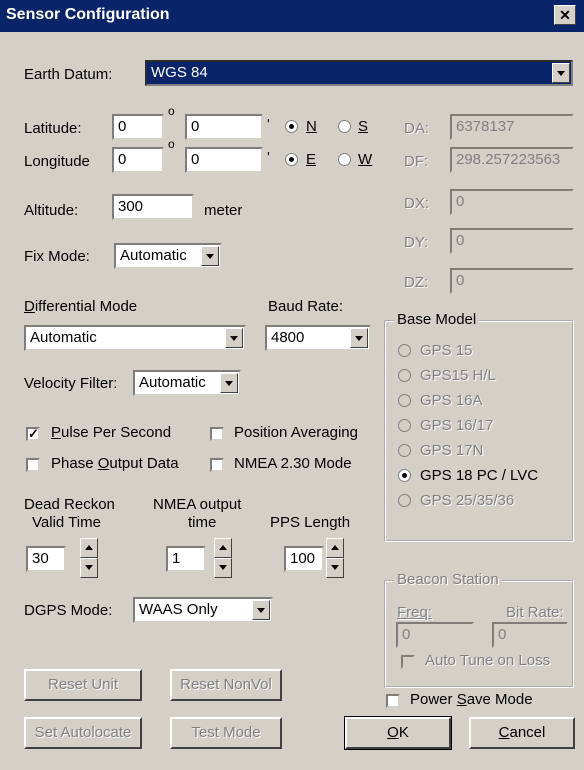  I want to click on longitude-west-label: W, so click(365, 159).